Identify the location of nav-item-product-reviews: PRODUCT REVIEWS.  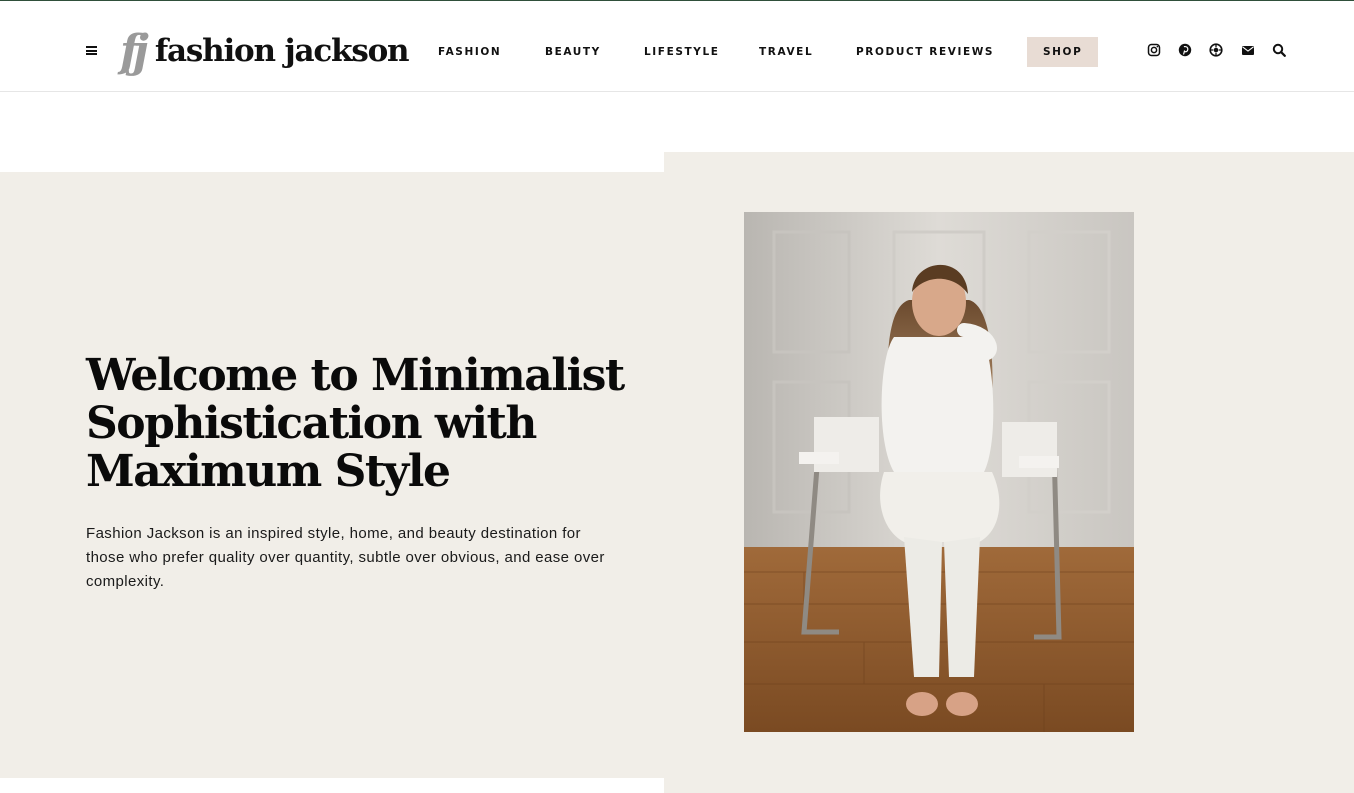
(925, 52).